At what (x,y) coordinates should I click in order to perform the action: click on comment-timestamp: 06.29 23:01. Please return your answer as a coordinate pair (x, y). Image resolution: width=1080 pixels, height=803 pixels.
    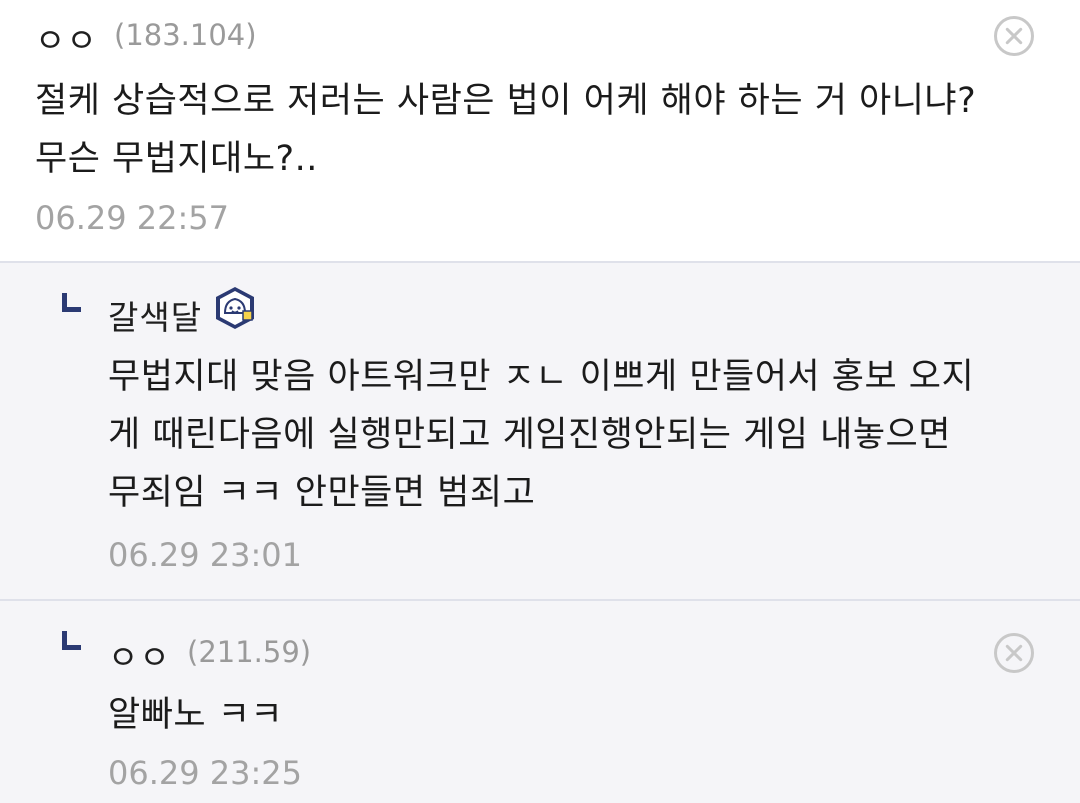
    Looking at the image, I should click on (205, 555).